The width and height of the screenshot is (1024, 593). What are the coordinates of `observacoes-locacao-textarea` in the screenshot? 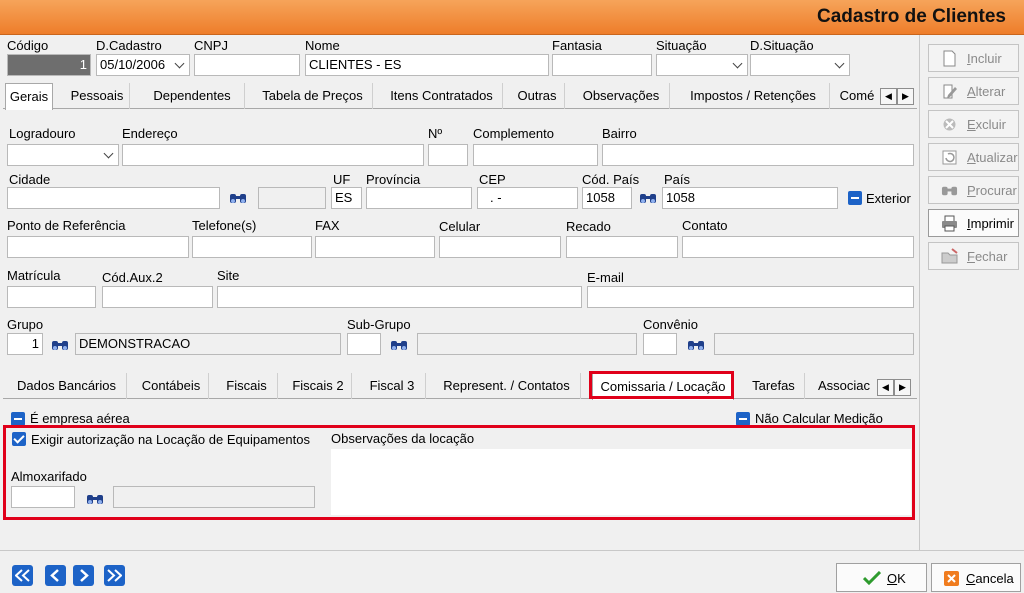 It's located at (621, 482).